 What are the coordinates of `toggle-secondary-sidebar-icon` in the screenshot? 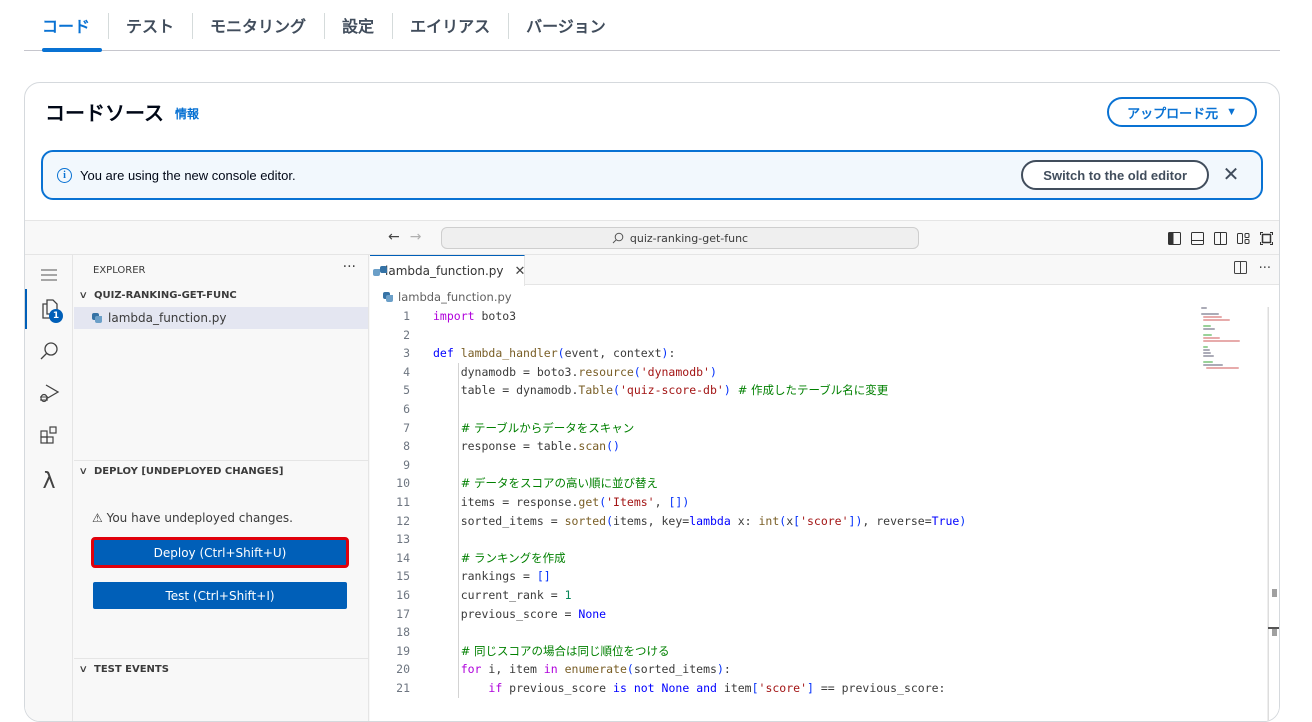 It's located at (1220, 237).